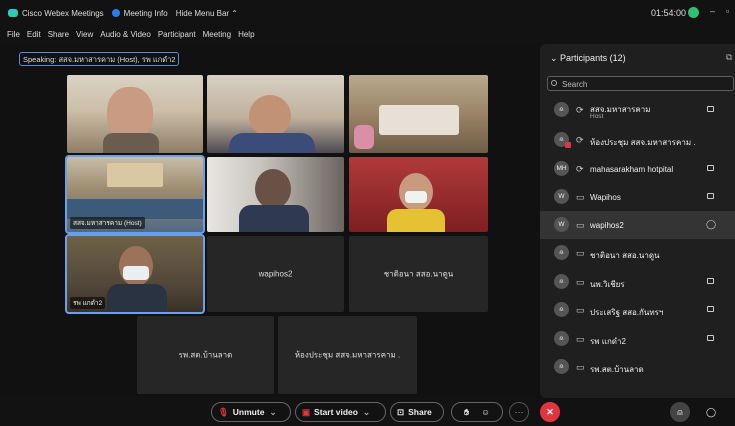 The height and width of the screenshot is (426, 735). I want to click on participant-row: ⍝ ▭ ชาติอนา สสอ.นาดูน, so click(637, 253).